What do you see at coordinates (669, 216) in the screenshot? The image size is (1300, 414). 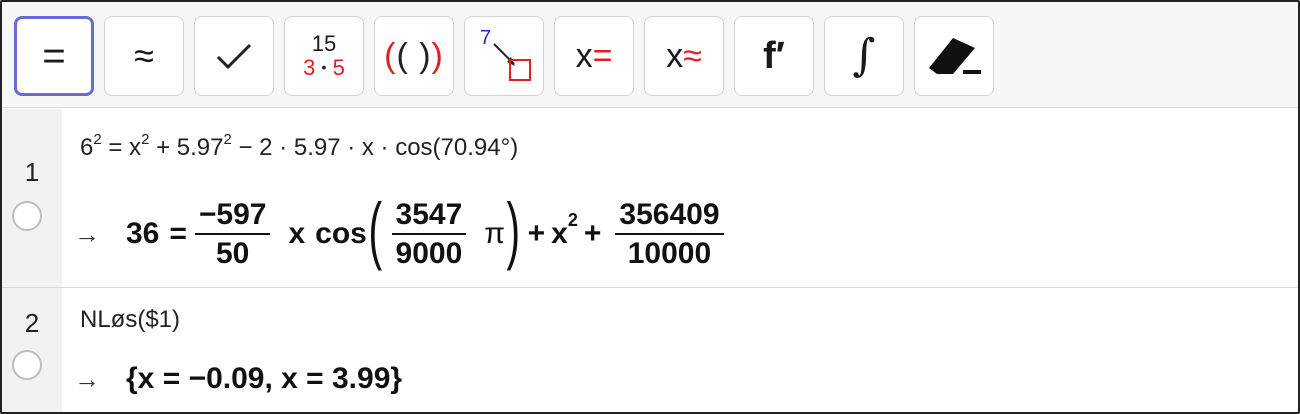 I see `fraction-numerator: 356409` at bounding box center [669, 216].